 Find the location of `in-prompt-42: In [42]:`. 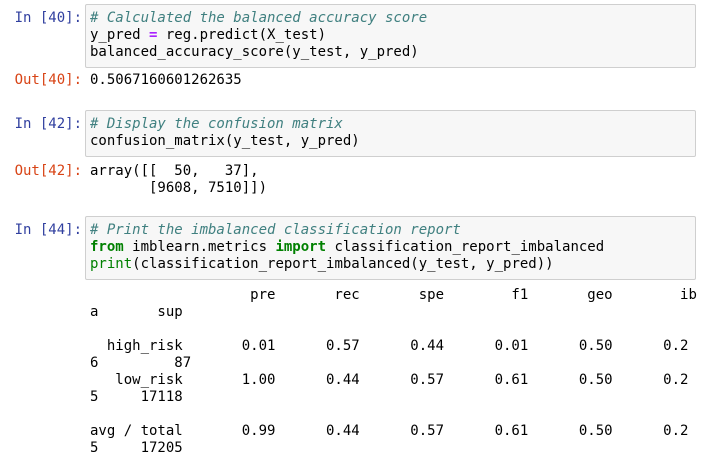

in-prompt-42: In [42]: is located at coordinates (48, 124).